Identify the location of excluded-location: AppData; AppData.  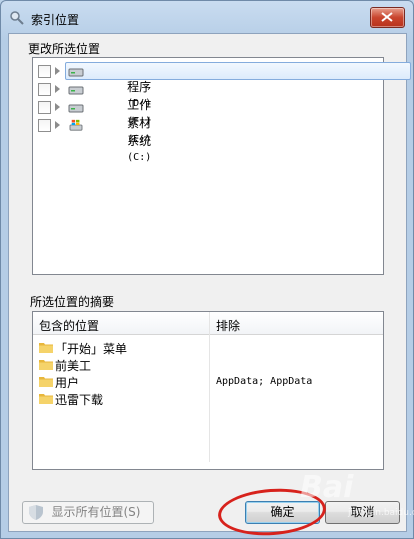
(264, 381).